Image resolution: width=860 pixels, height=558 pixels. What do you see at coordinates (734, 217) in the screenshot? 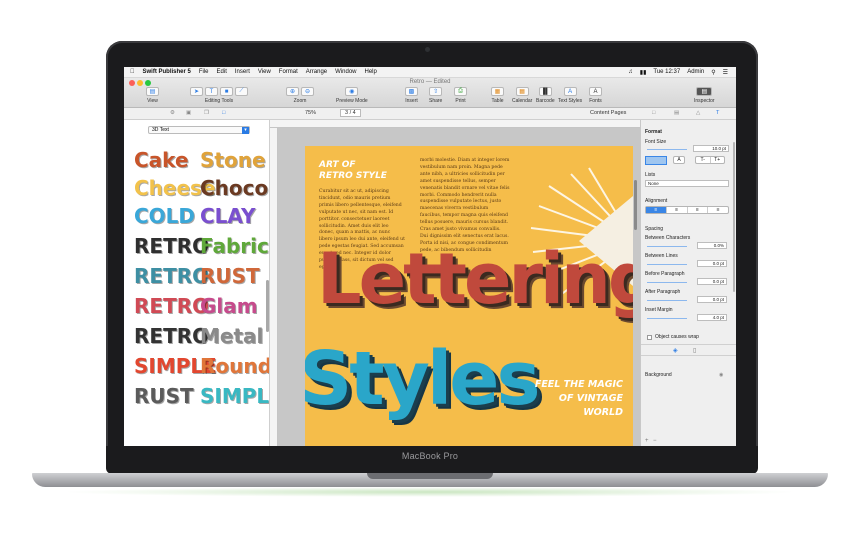
I see `inspector-scrollbar` at bounding box center [734, 217].